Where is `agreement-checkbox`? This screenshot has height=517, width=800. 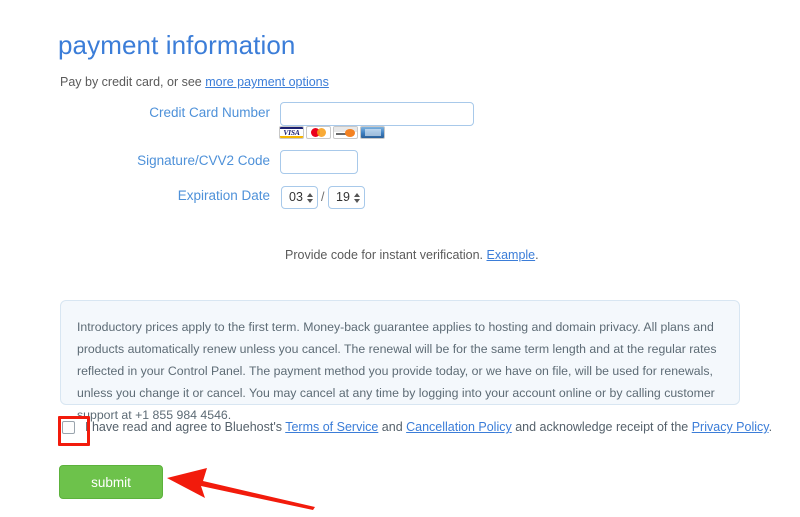
agreement-checkbox is located at coordinates (68, 427).